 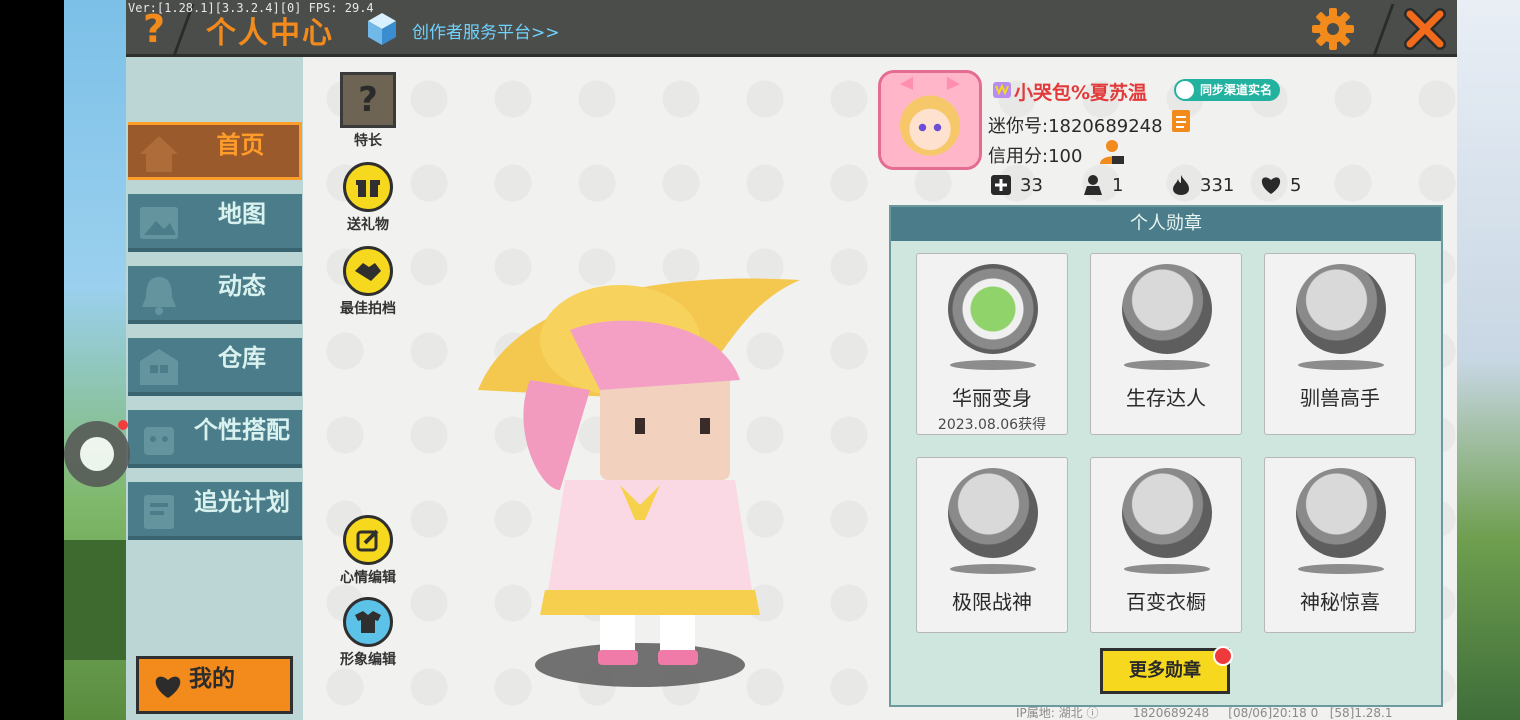 I want to click on flame-icon, so click(x=1181, y=185).